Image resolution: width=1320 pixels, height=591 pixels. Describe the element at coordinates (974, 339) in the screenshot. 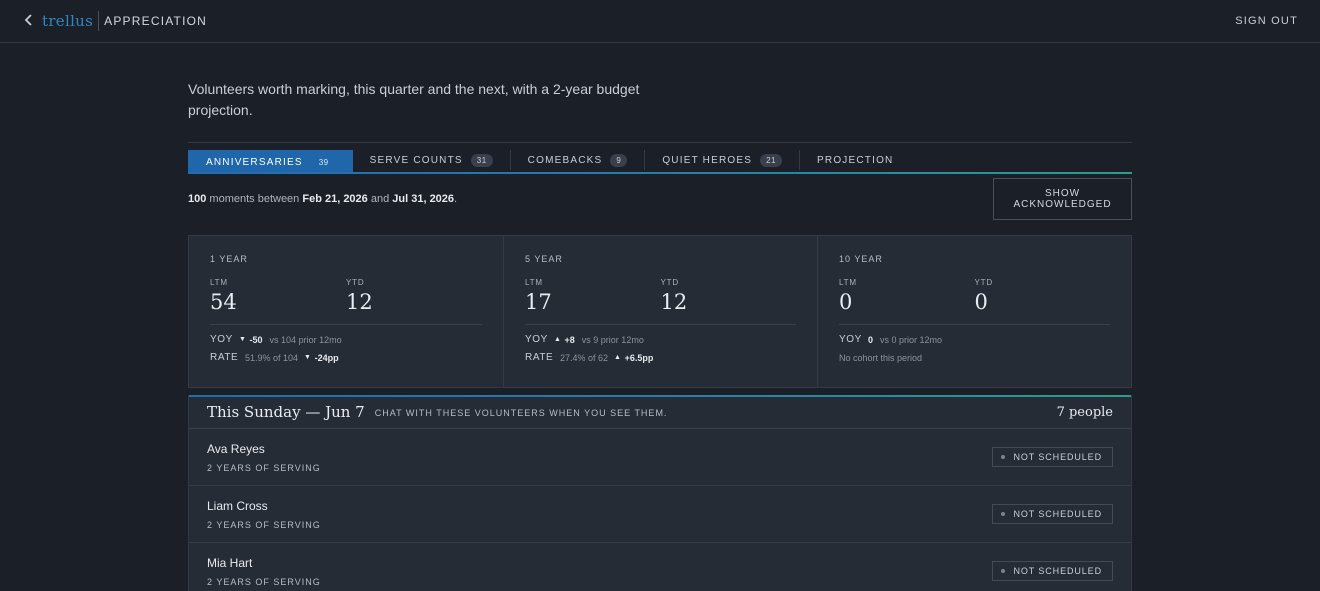

I see `yoy-line: YOY 0 vs 0 prior 12mo` at that location.